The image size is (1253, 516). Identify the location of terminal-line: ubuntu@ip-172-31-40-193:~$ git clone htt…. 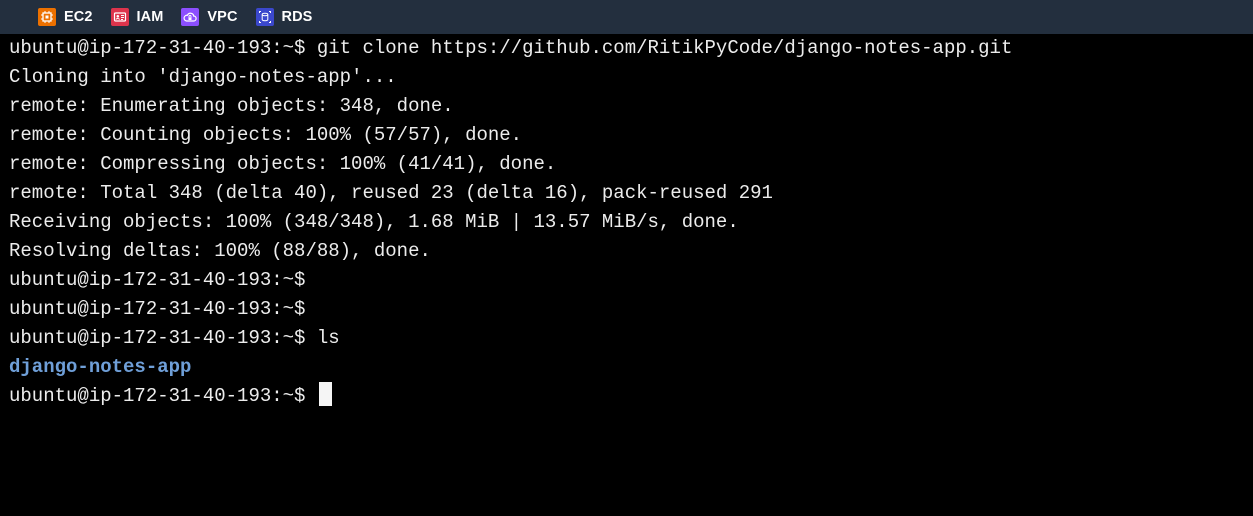
(511, 48).